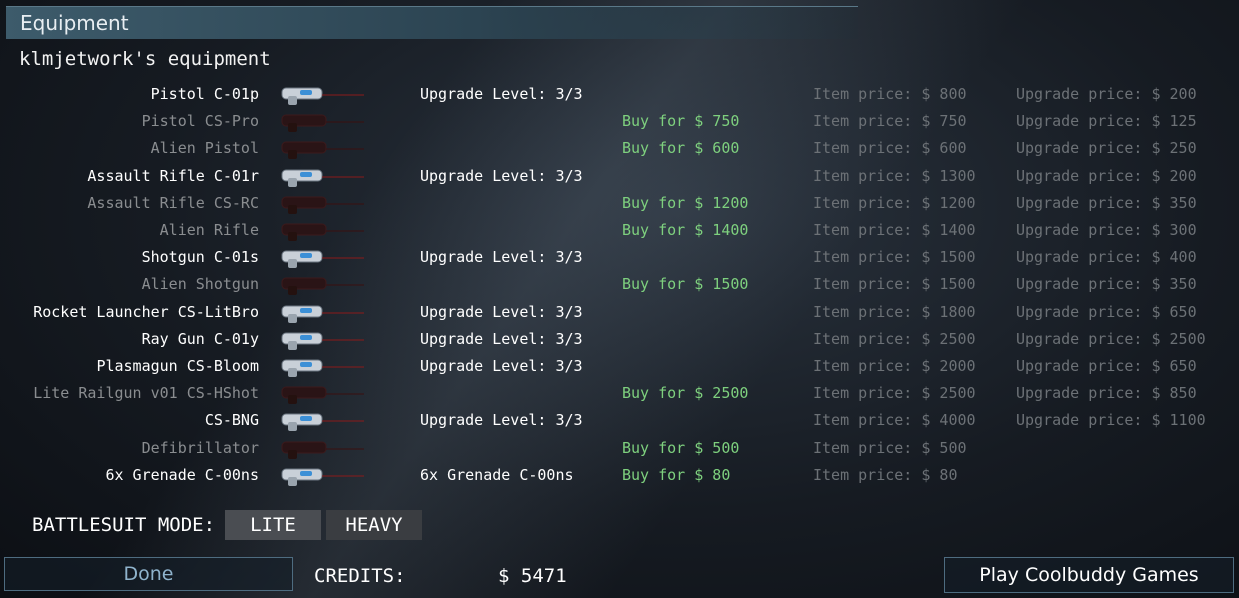 Image resolution: width=1239 pixels, height=598 pixels. What do you see at coordinates (890, 447) in the screenshot?
I see `item-price: Item price: $ 500` at bounding box center [890, 447].